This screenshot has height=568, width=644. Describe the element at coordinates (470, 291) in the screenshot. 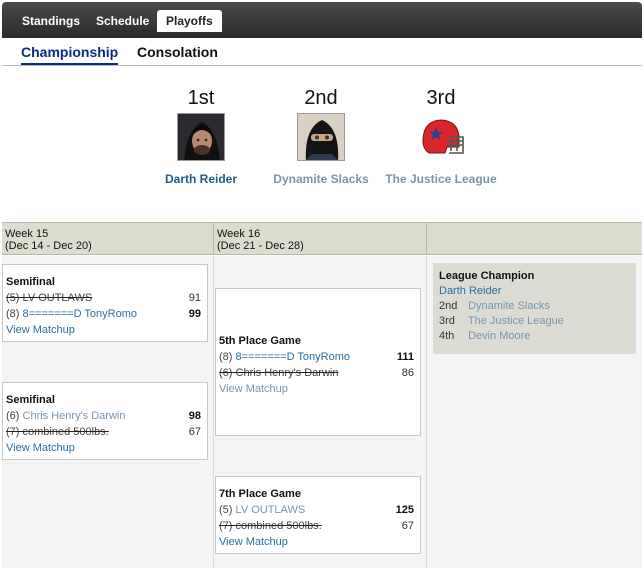

I see `champion-team-link: Darth Reider` at that location.